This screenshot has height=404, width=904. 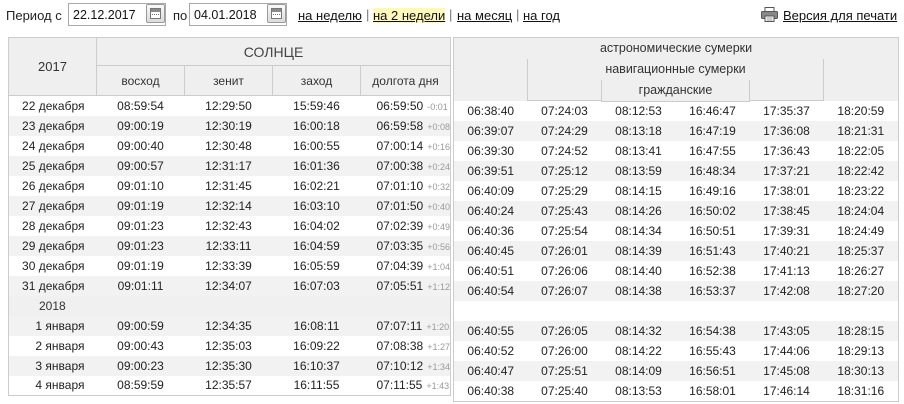 I want to click on date-cell: 2 января, so click(x=52, y=345).